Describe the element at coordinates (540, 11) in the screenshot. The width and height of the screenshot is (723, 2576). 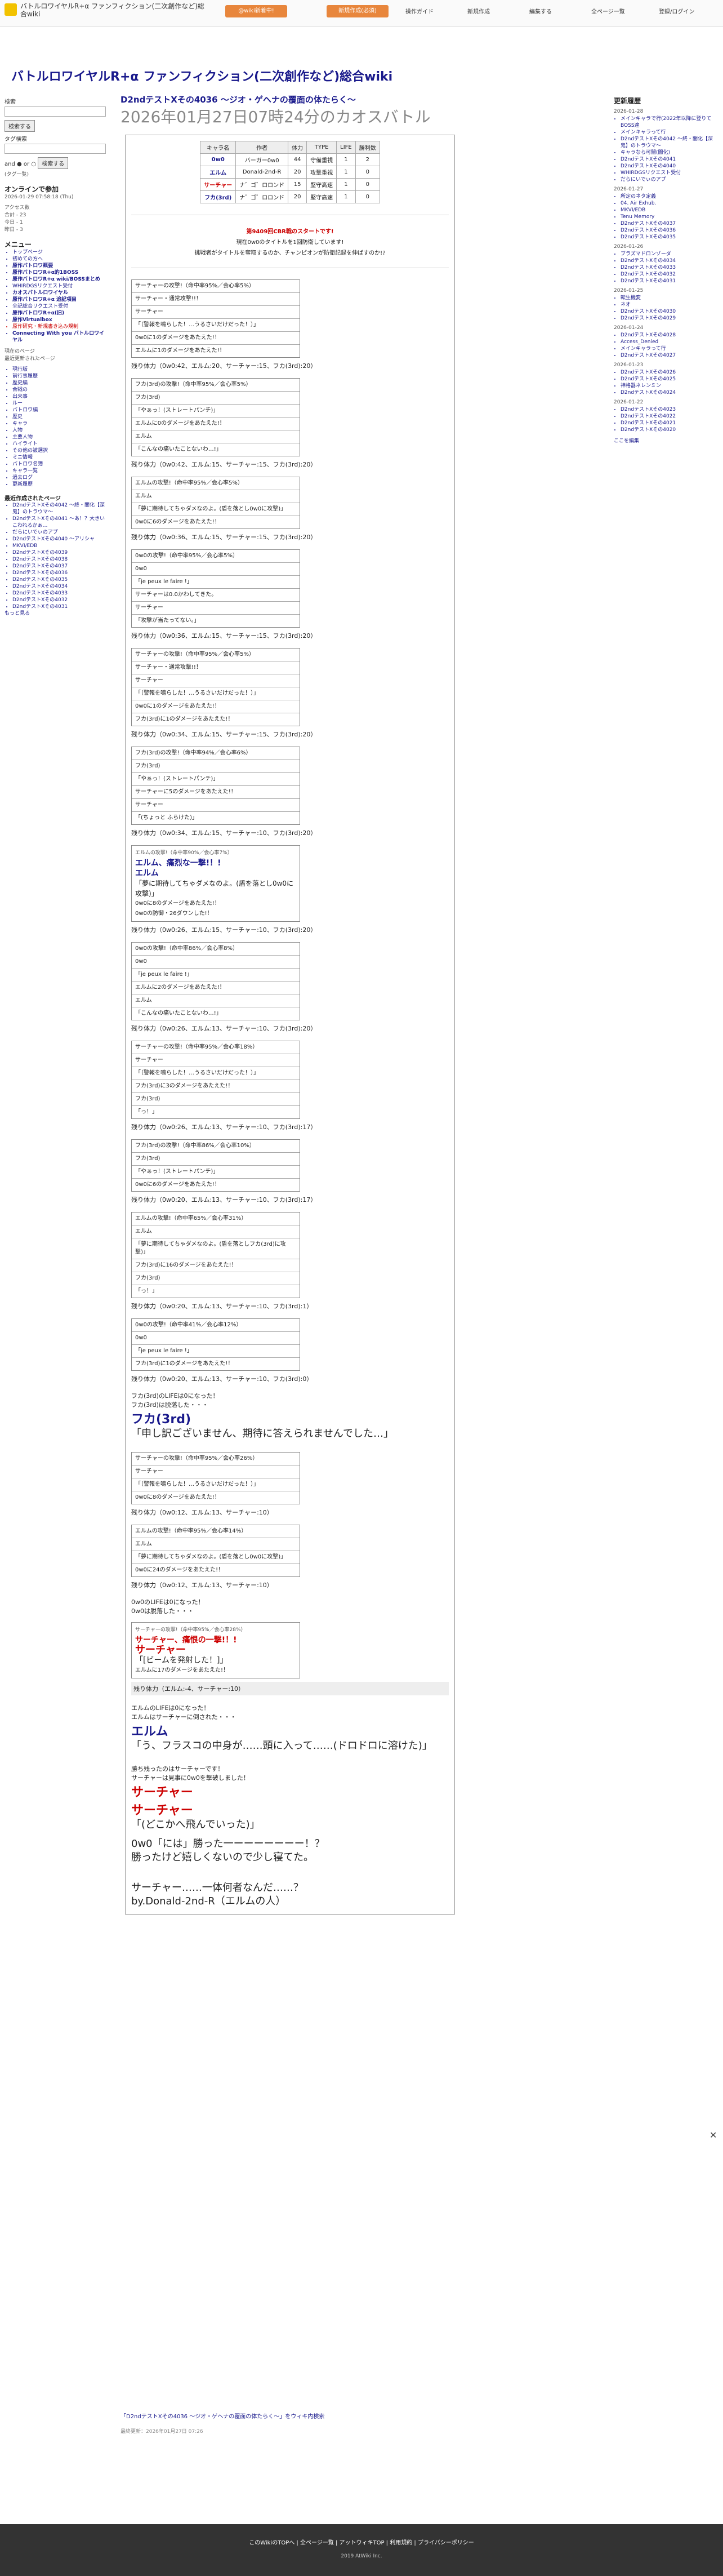
I see `nav-edit: 編集する` at that location.